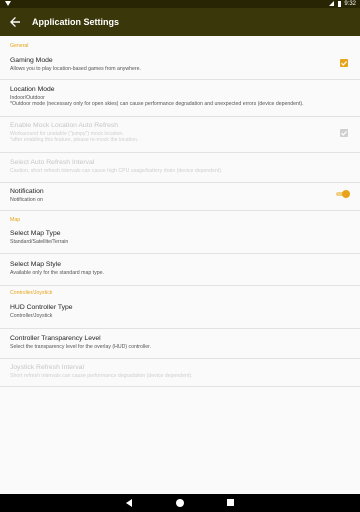 The height and width of the screenshot is (512, 360). Describe the element at coordinates (350, 4) in the screenshot. I see `status-time: 9:32` at that location.